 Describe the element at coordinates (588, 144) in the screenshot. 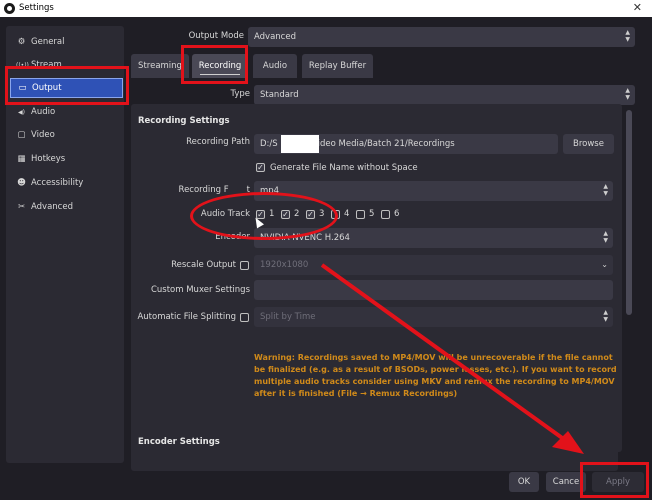

I see `browse-button: Browse` at that location.